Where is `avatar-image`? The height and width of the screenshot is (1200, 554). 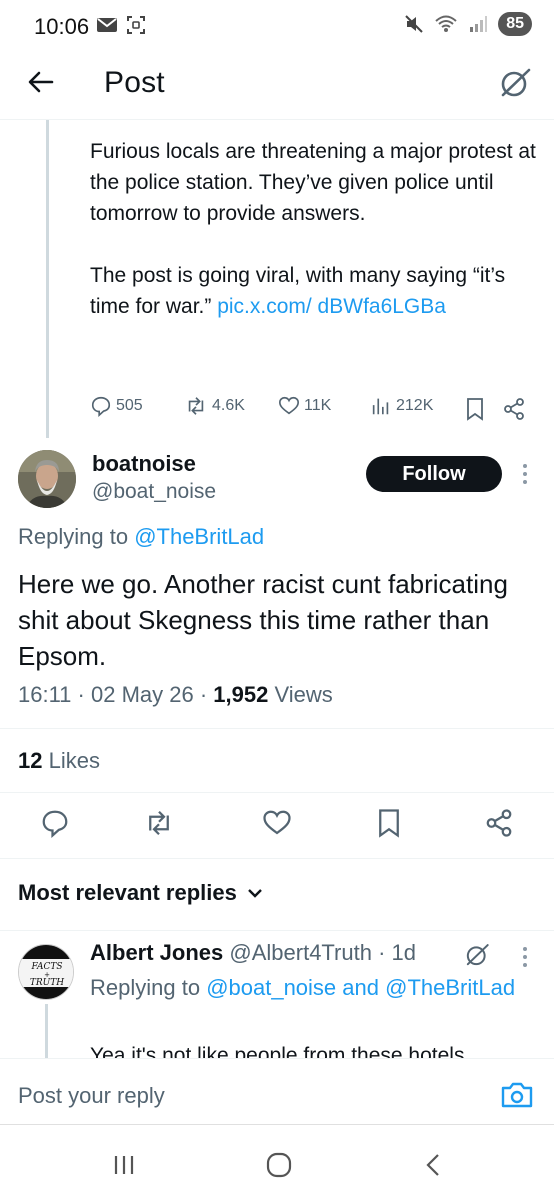
avatar-image is located at coordinates (47, 479).